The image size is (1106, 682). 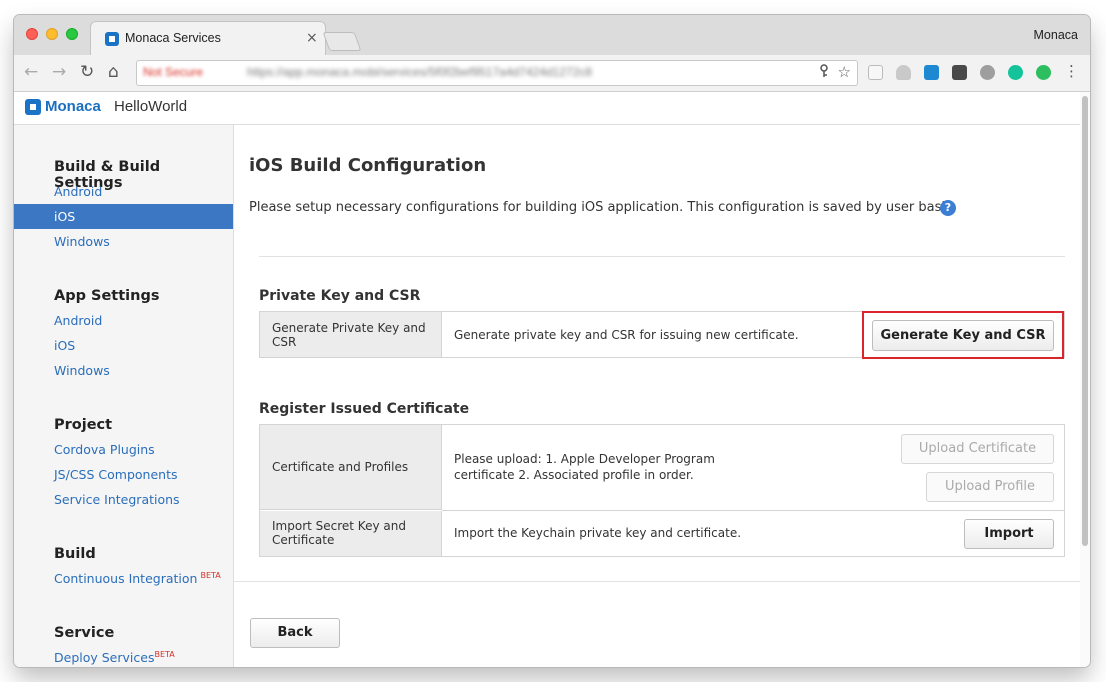 What do you see at coordinates (987, 72) in the screenshot?
I see `eye-extension-icon` at bounding box center [987, 72].